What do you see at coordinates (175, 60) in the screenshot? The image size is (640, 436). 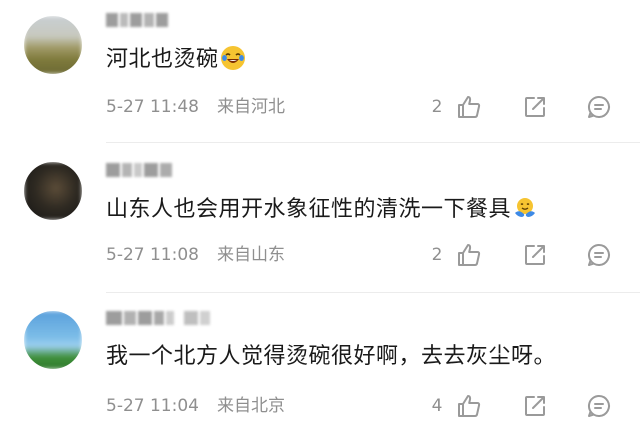 I see `comment-text: 河北也烫碗` at bounding box center [175, 60].